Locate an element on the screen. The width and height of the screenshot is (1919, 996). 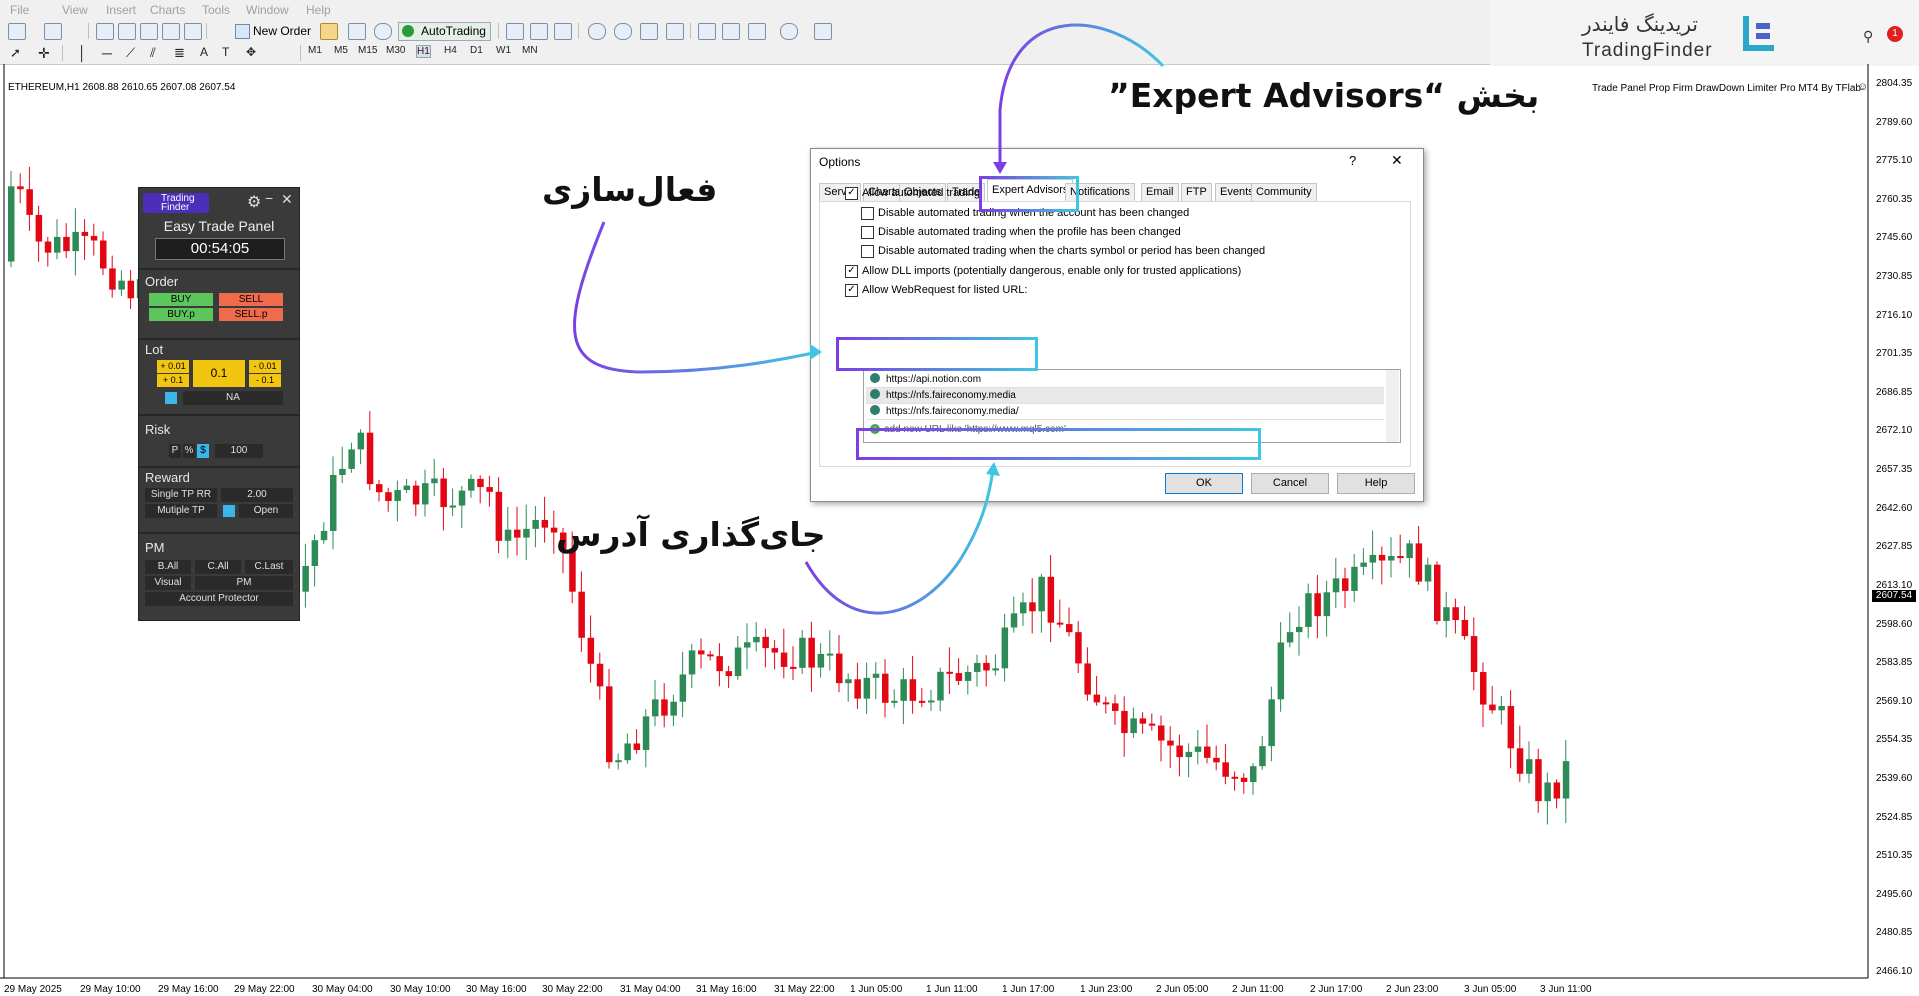
annotation-expert-advisors: بخش “Expert Advisors” is located at coordinates (1324, 95).